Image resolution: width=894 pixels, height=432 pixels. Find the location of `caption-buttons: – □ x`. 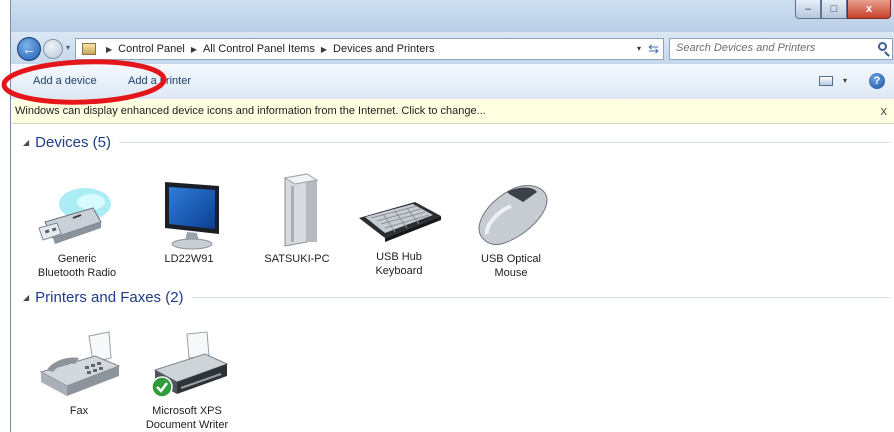

caption-buttons: – □ x is located at coordinates (843, 10).